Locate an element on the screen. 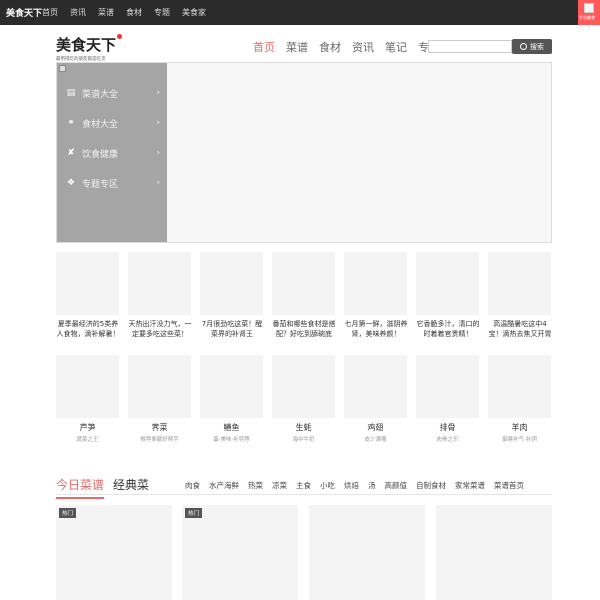  nav-news: 资讯 is located at coordinates (363, 47).